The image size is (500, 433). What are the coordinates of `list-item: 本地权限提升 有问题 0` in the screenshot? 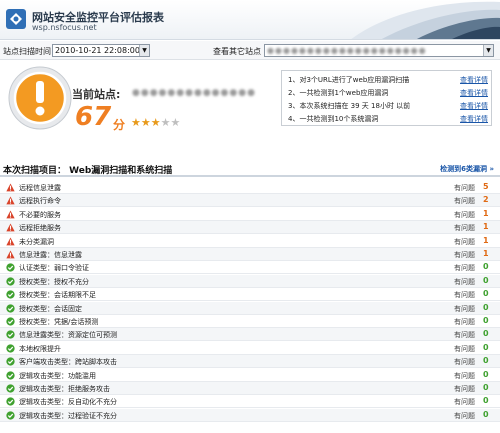 It's located at (250, 348).